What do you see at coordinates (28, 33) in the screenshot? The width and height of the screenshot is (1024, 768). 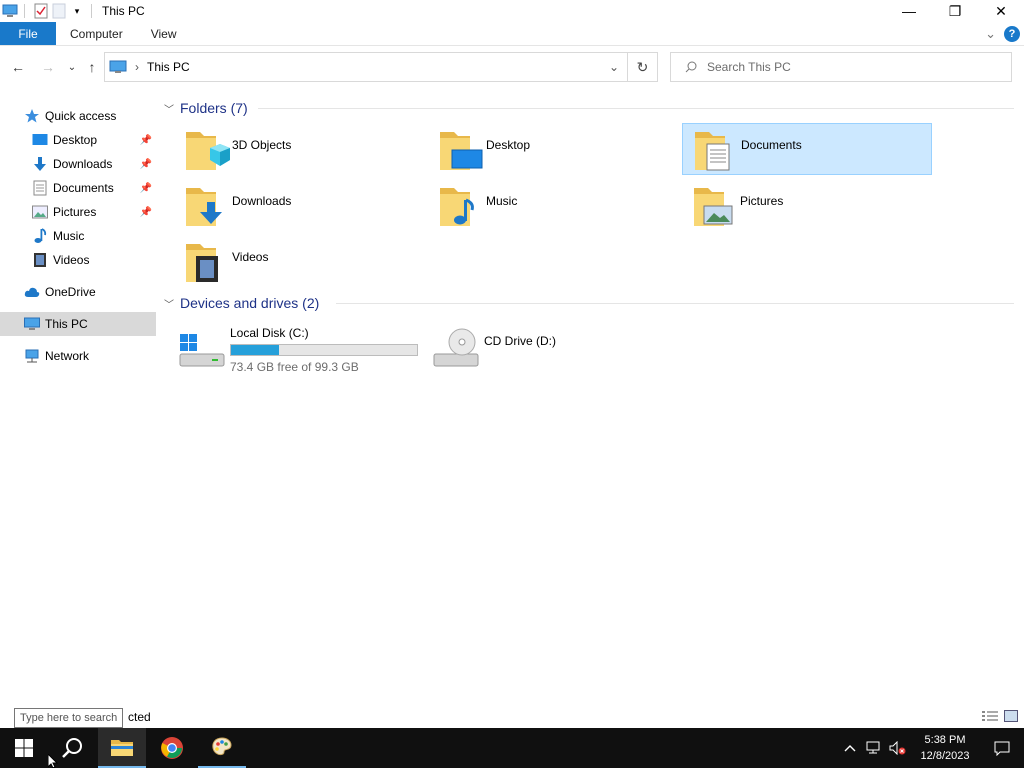 I see `tab-file: File` at bounding box center [28, 33].